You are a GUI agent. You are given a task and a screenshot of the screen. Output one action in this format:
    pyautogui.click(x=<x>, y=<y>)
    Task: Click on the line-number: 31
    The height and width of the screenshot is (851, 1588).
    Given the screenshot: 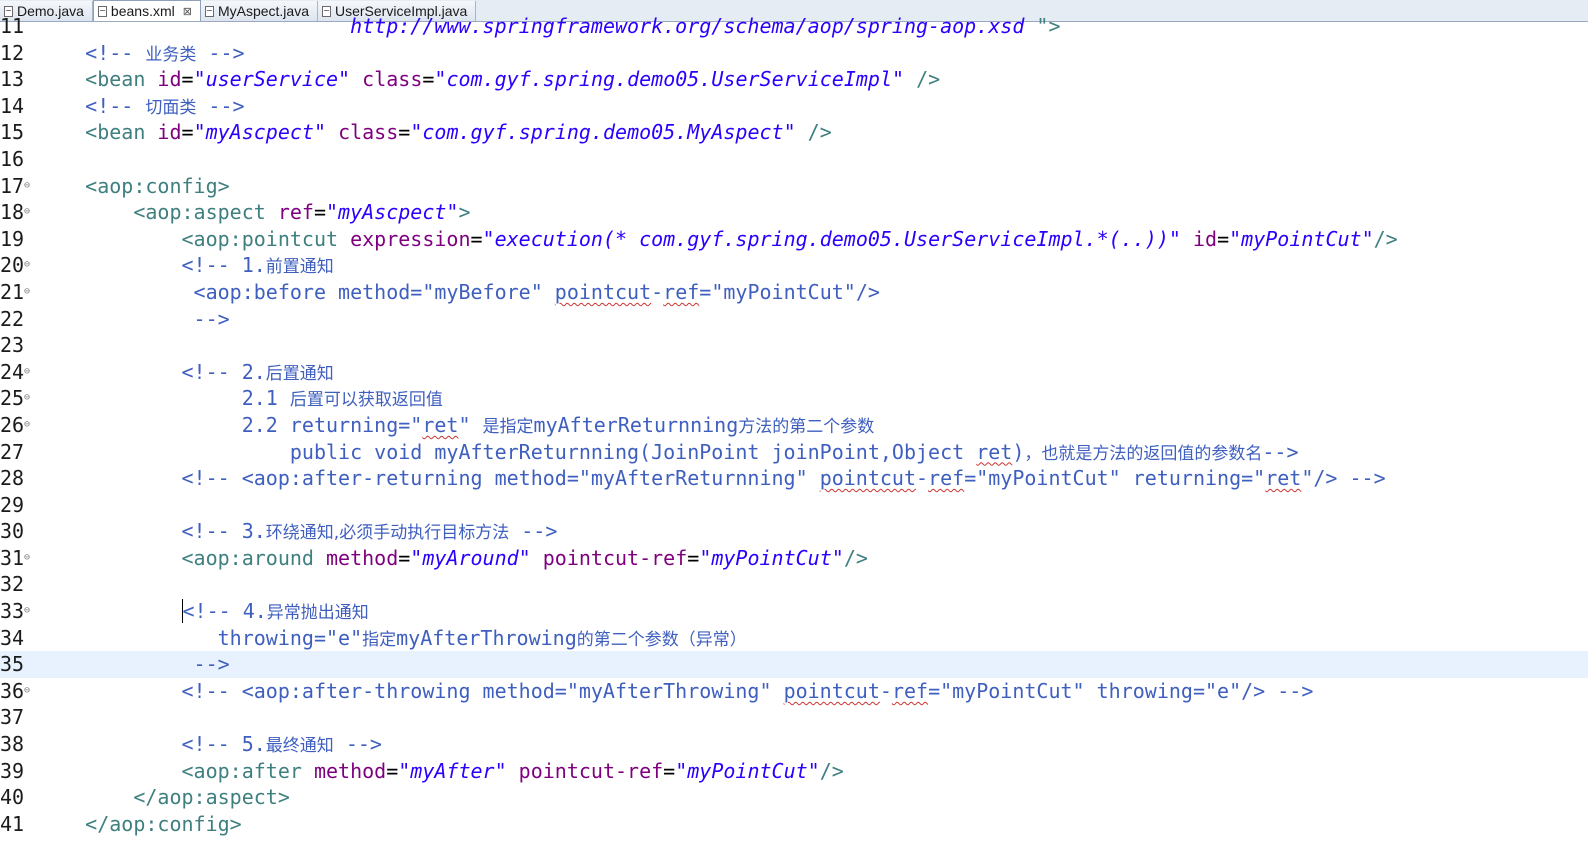 What is the action you would take?
    pyautogui.click(x=12, y=557)
    